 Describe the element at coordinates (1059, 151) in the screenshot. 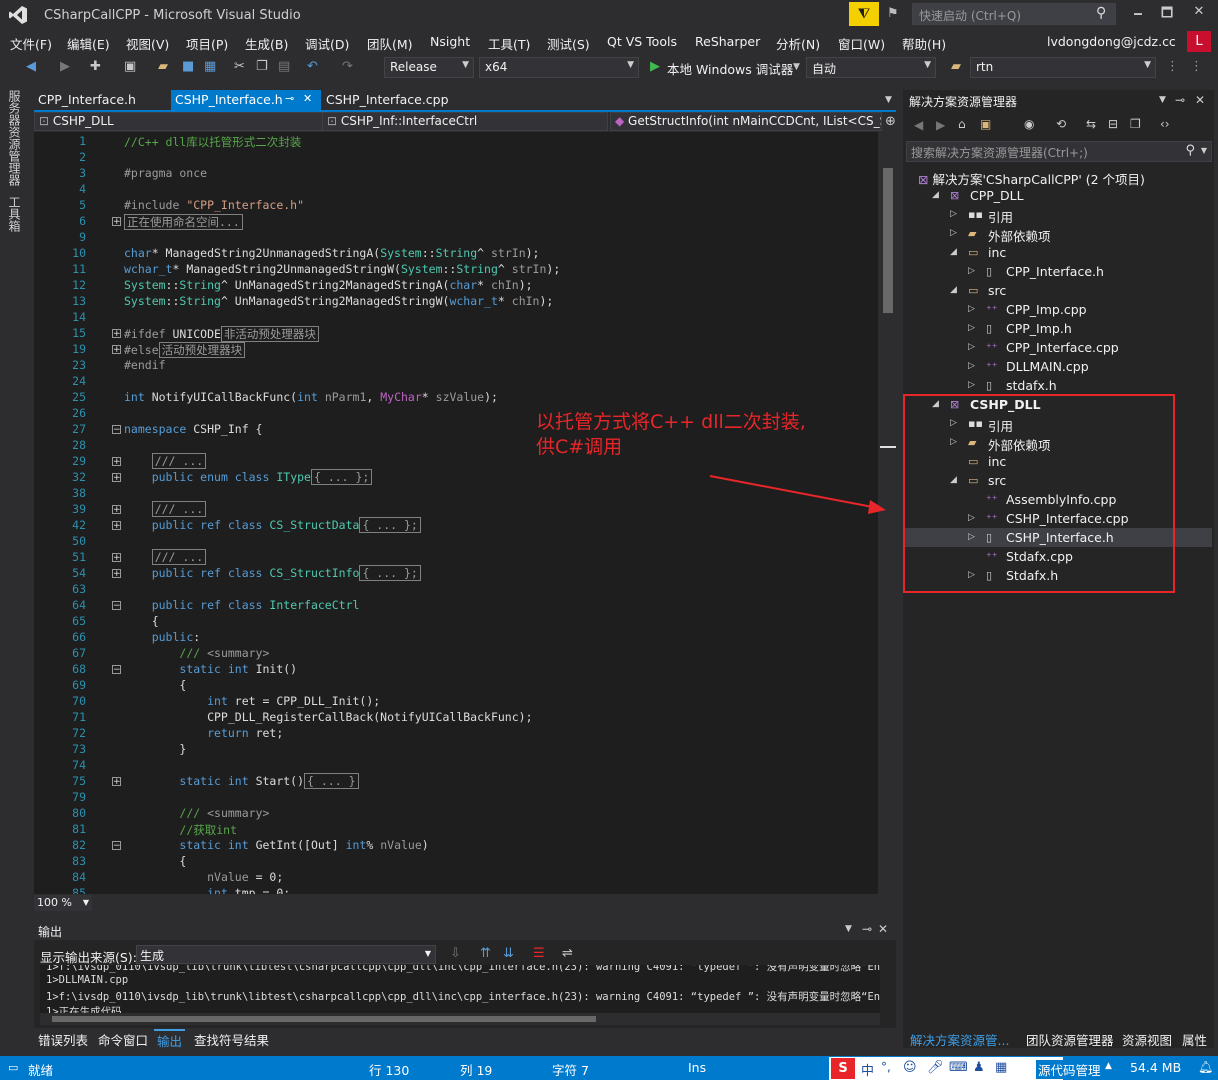

I see `solution-search-input: 搜索解决方案资源管理器(Ctrl+;) ⚲ ▼` at that location.